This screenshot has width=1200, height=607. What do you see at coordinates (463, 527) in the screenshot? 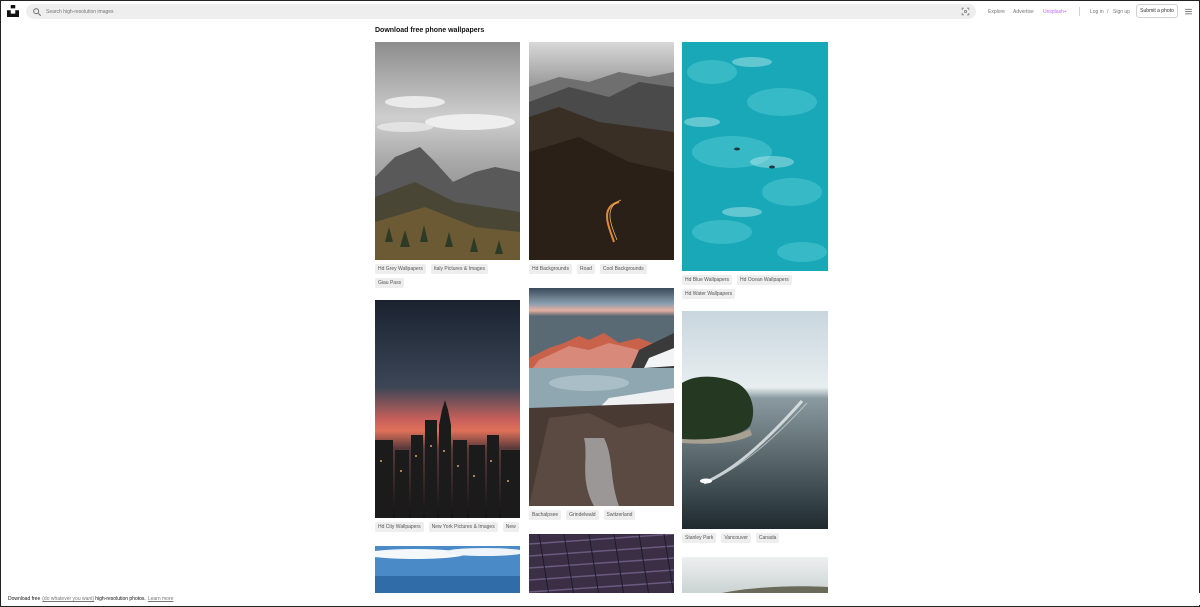
I see `tag-chip: New York Pictures & Images` at bounding box center [463, 527].